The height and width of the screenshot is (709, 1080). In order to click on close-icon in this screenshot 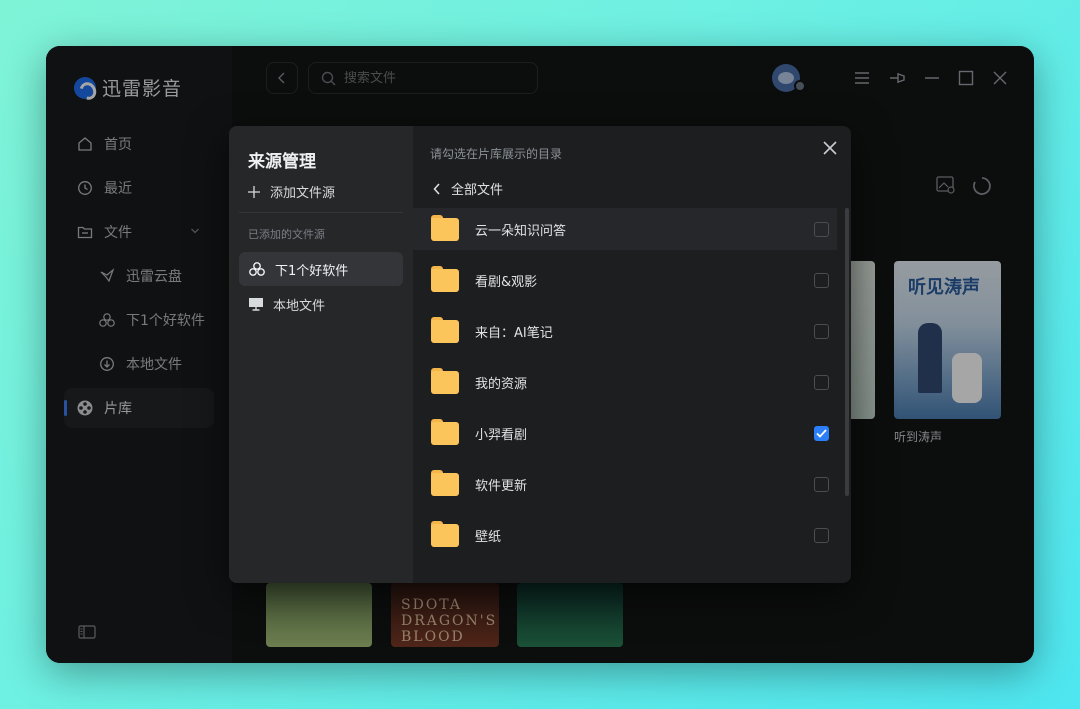, I will do `click(830, 148)`.